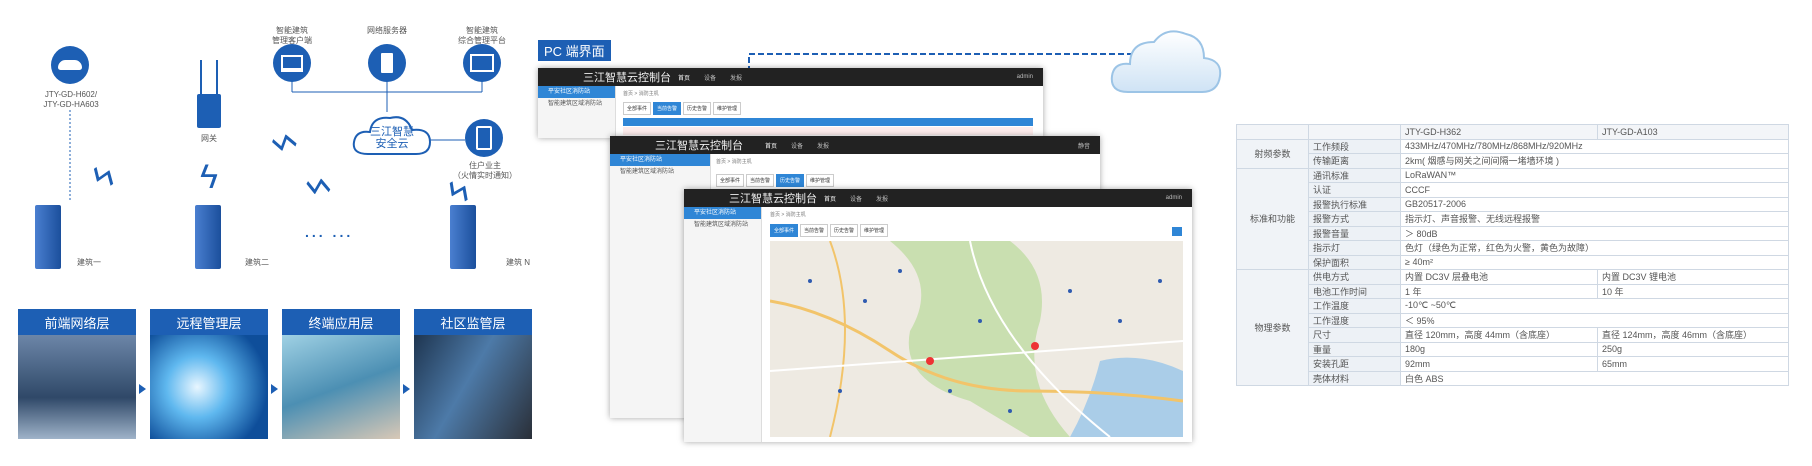 The width and height of the screenshot is (1812, 466). What do you see at coordinates (1693, 277) in the screenshot?
I see `spec-value-b: 内置 DC3V 锂电池` at bounding box center [1693, 277].